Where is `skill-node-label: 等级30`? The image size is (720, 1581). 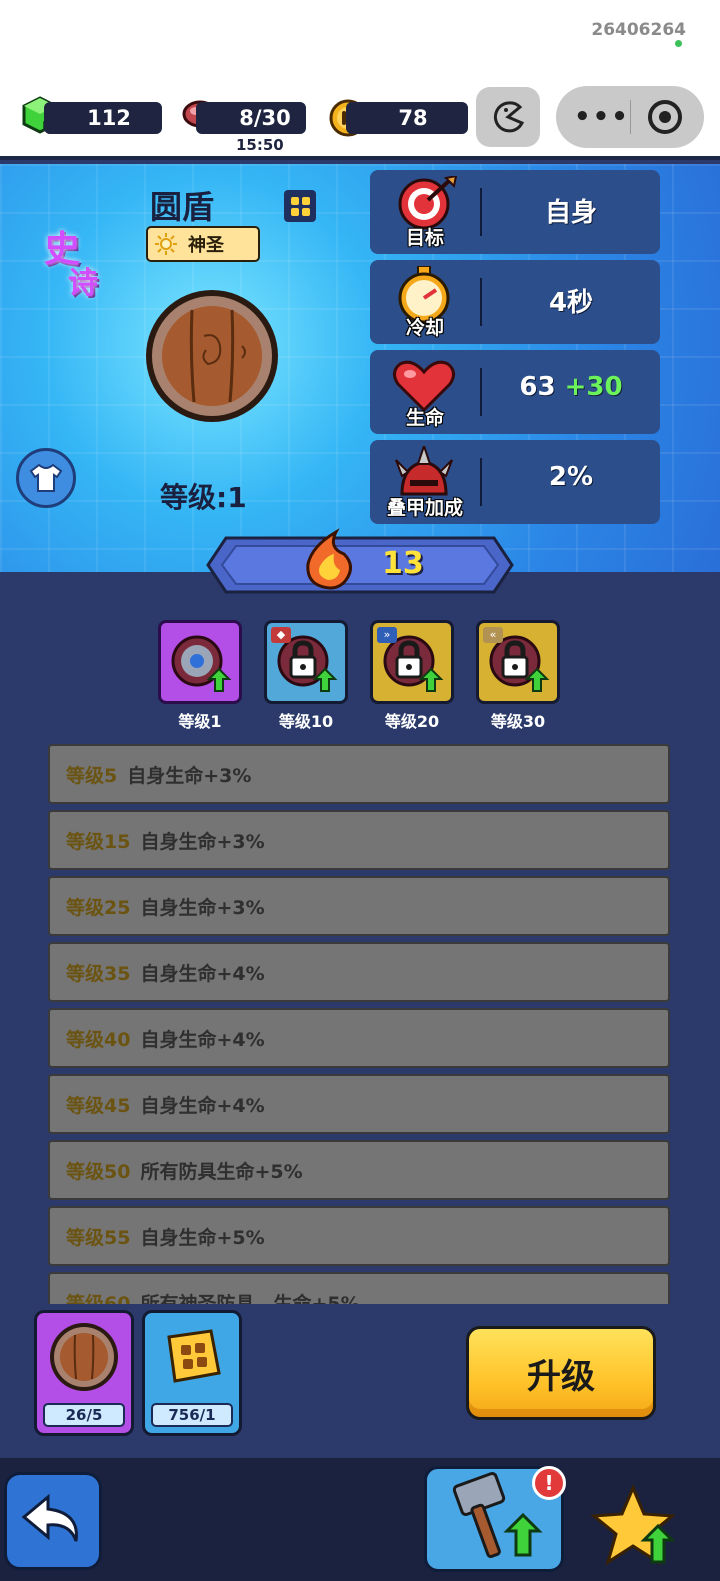 skill-node-label: 等级30 is located at coordinates (518, 721).